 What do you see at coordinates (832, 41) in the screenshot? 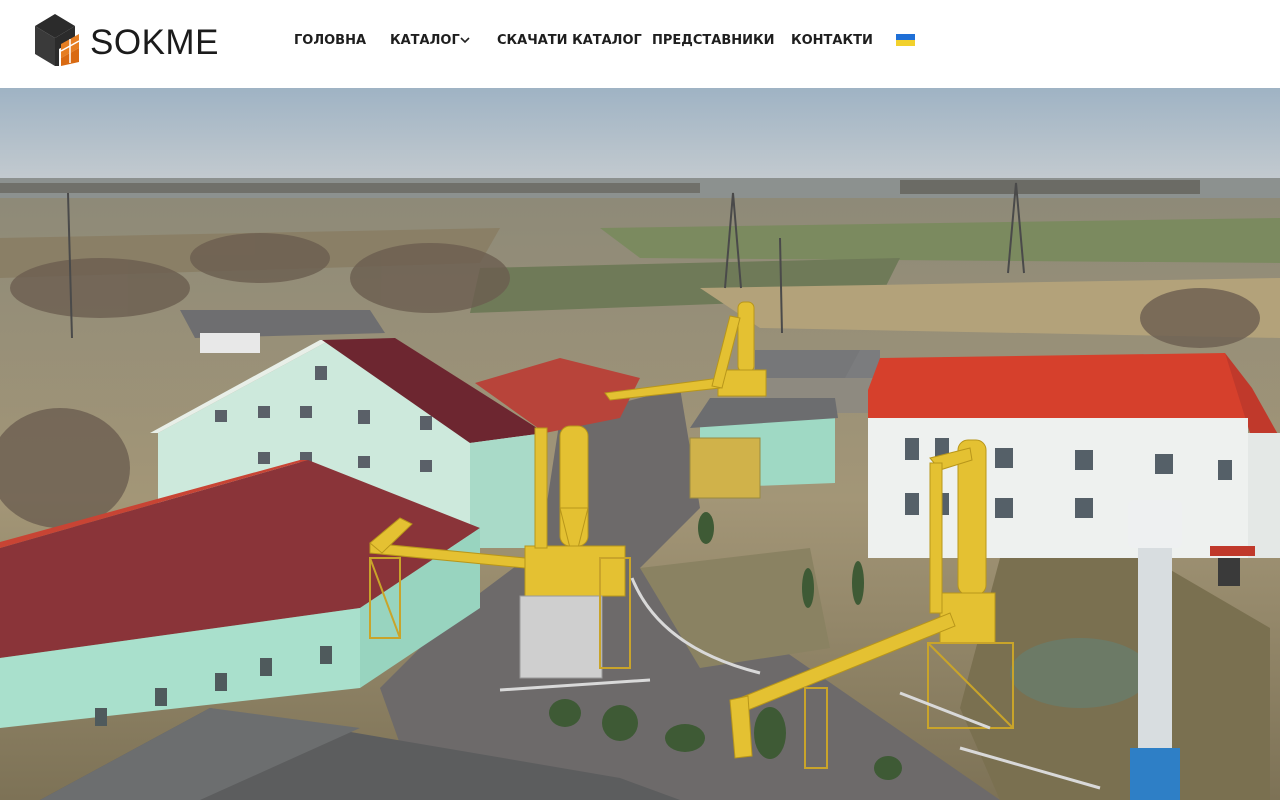
I see `nav-contacts: КОНТАКТИ` at bounding box center [832, 41].